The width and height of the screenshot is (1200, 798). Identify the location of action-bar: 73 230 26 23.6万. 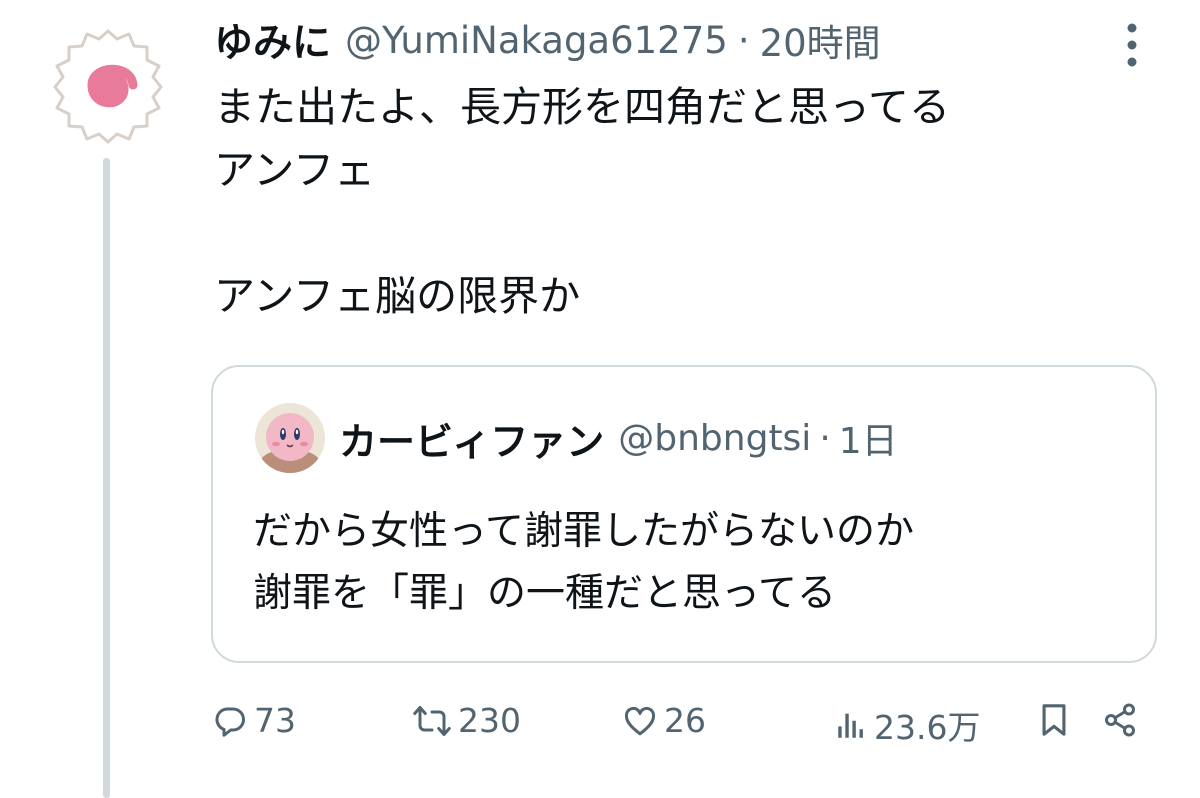
(600, 723).